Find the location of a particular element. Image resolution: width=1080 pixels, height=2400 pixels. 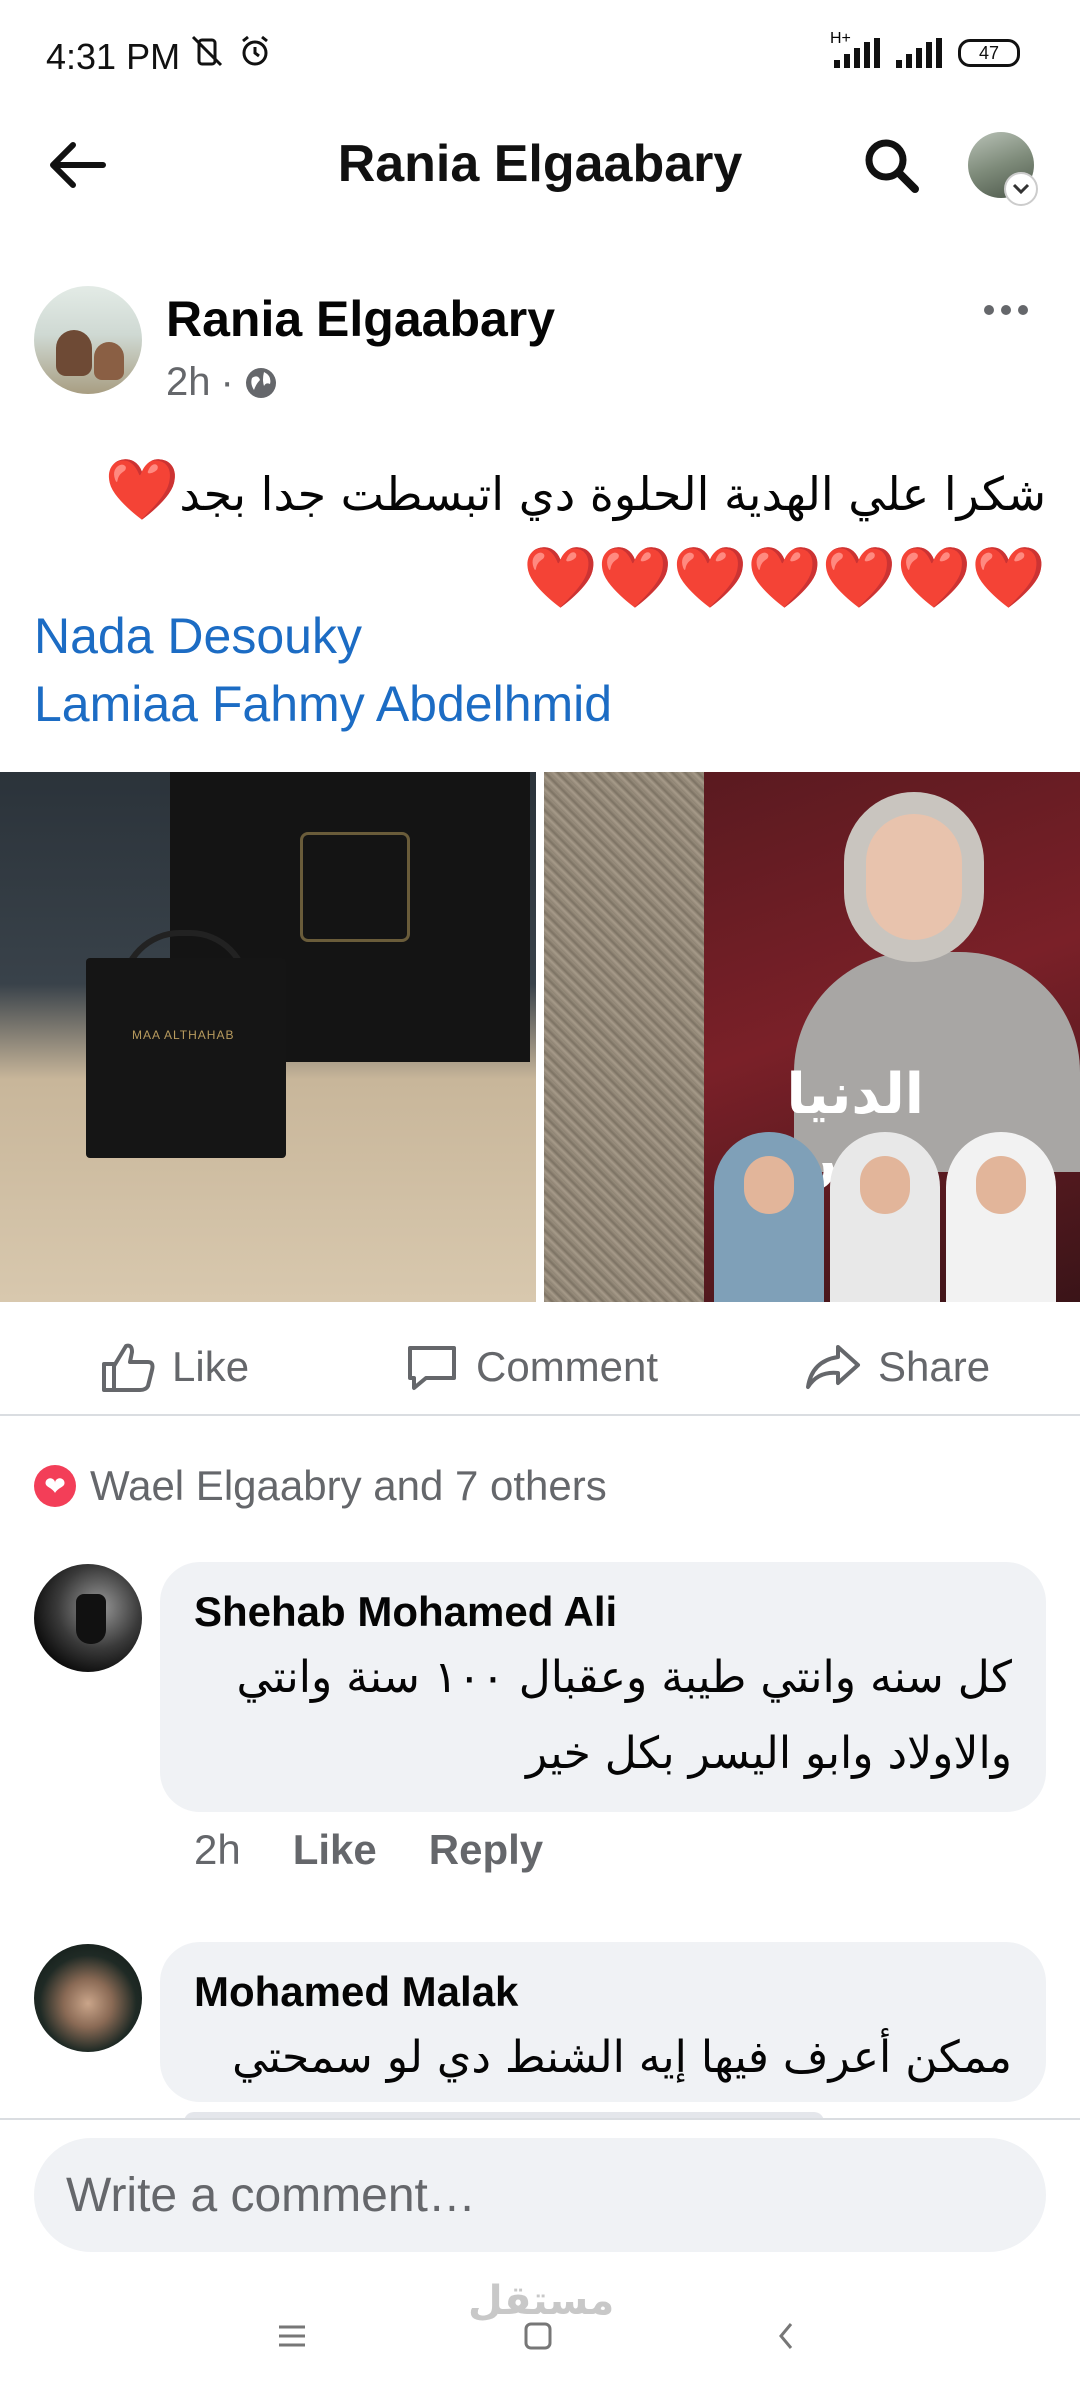

comment-actions: 2h Like Reply is located at coordinates (368, 1850).